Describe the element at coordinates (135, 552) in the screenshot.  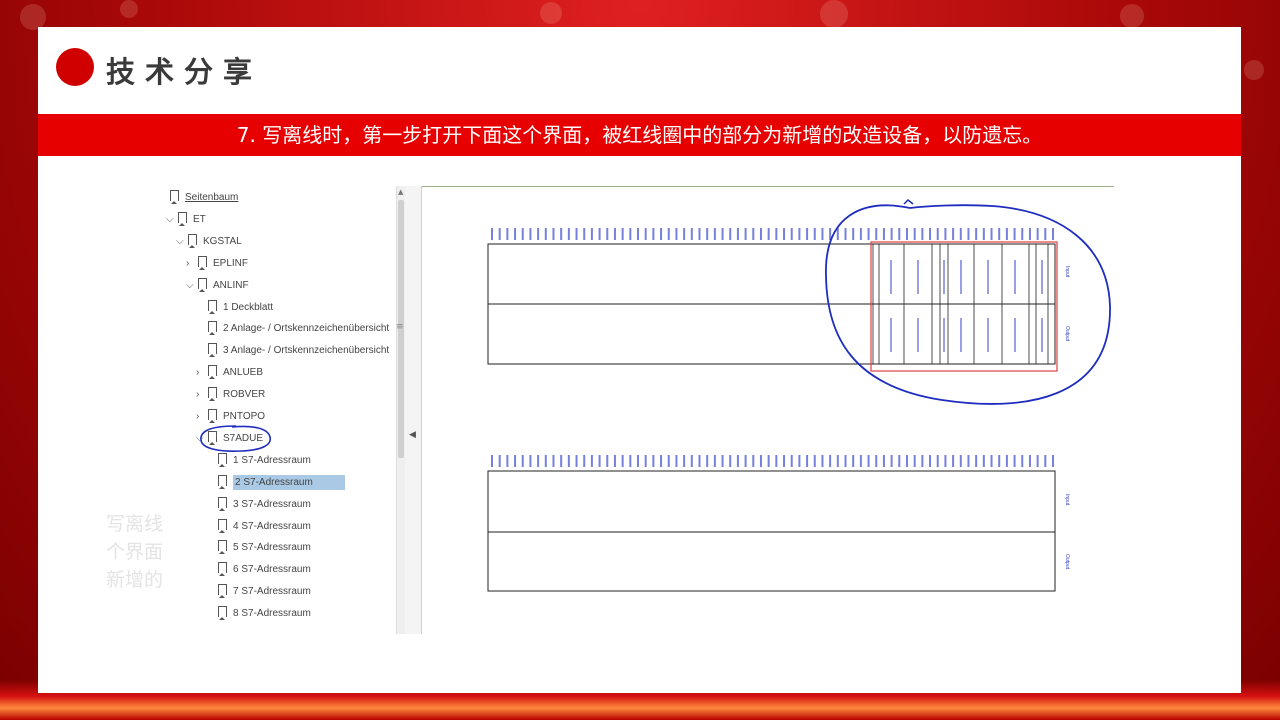
I see `ghost-text-2: 个界面` at that location.